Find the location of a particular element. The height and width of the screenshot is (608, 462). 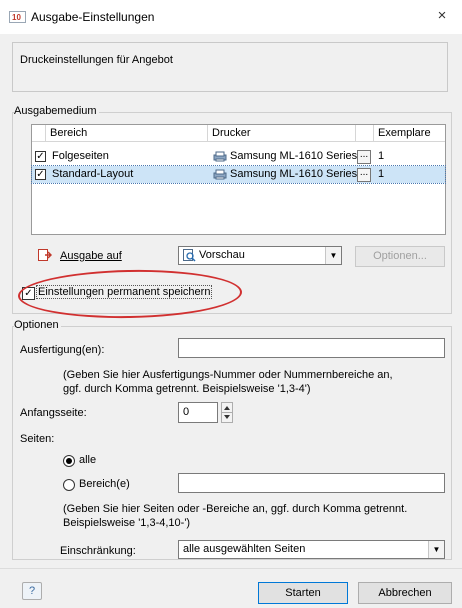

seiten-label: Seiten: is located at coordinates (37, 439).